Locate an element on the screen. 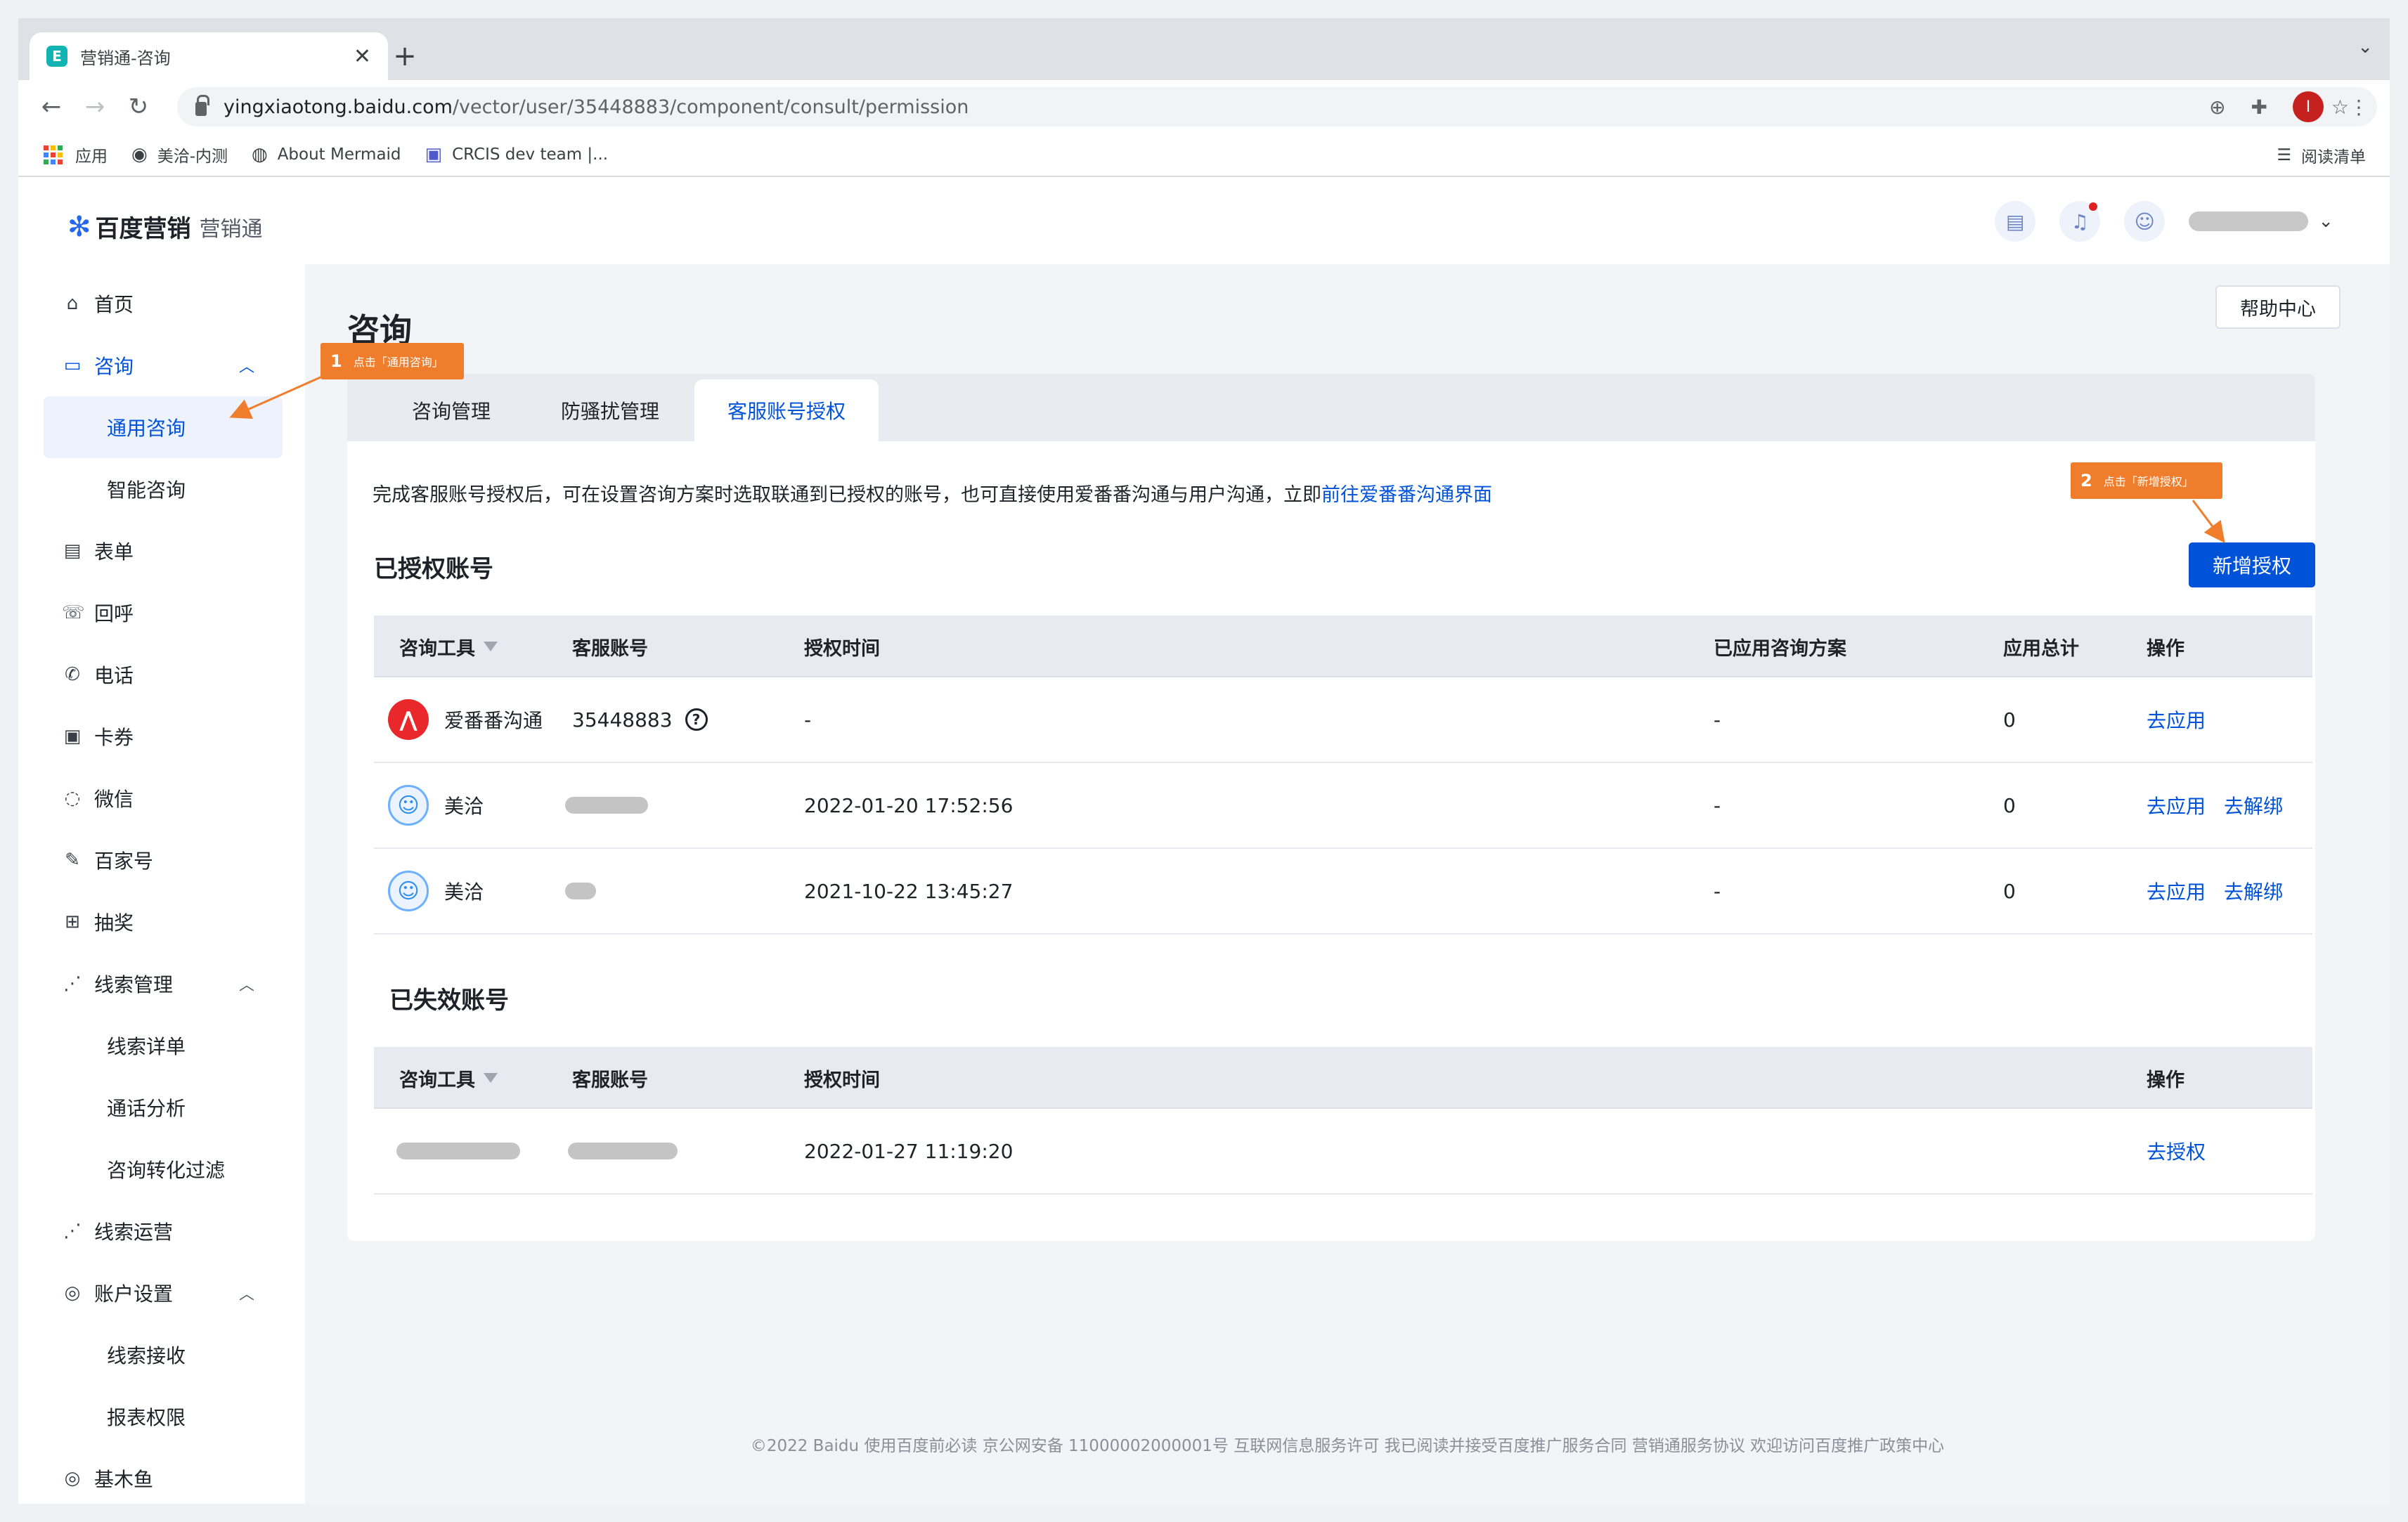 The image size is (2408, 1522). annotation-arrows is located at coordinates (1227, 459).